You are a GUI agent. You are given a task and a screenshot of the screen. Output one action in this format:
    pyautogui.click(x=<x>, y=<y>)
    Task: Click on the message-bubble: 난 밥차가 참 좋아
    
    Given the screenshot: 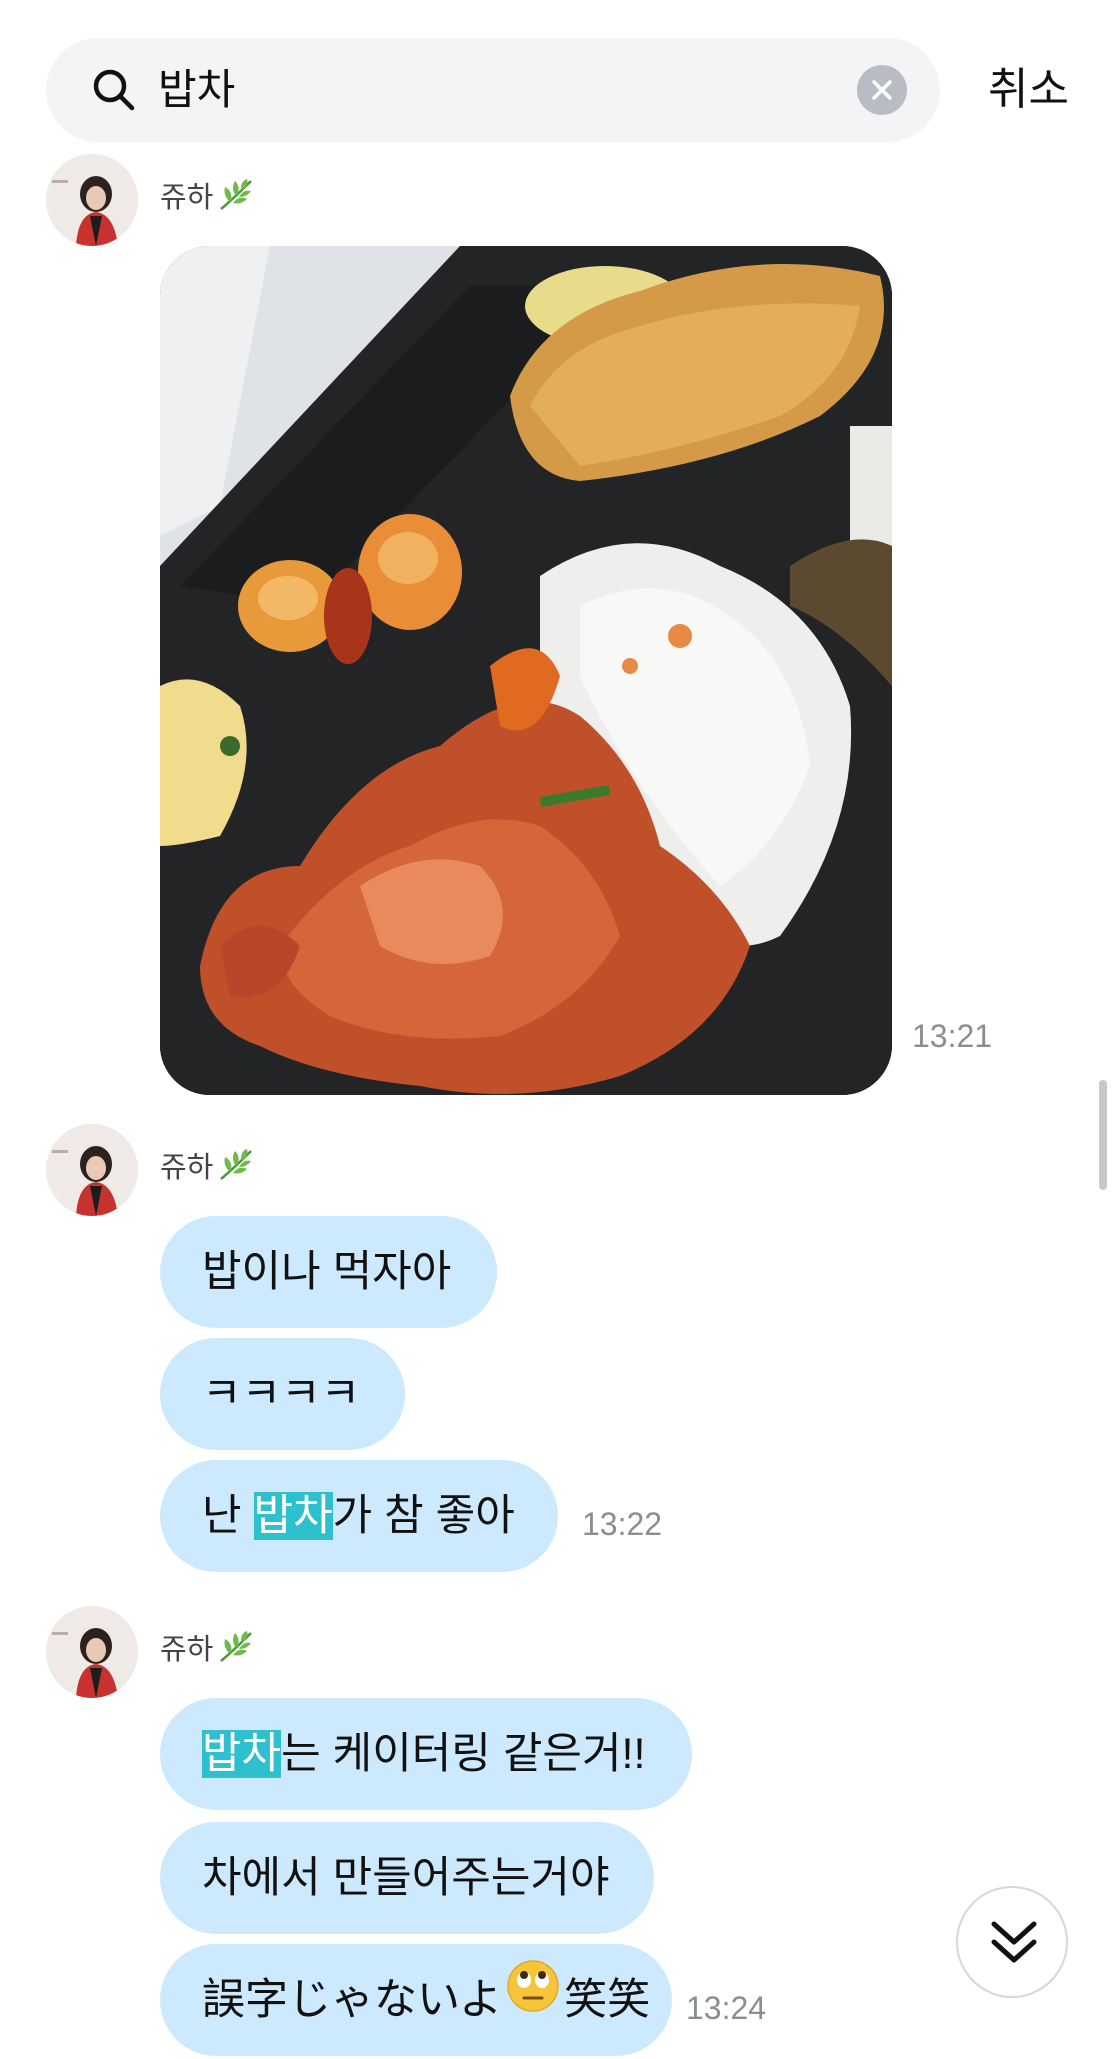 What is the action you would take?
    pyautogui.click(x=359, y=1516)
    